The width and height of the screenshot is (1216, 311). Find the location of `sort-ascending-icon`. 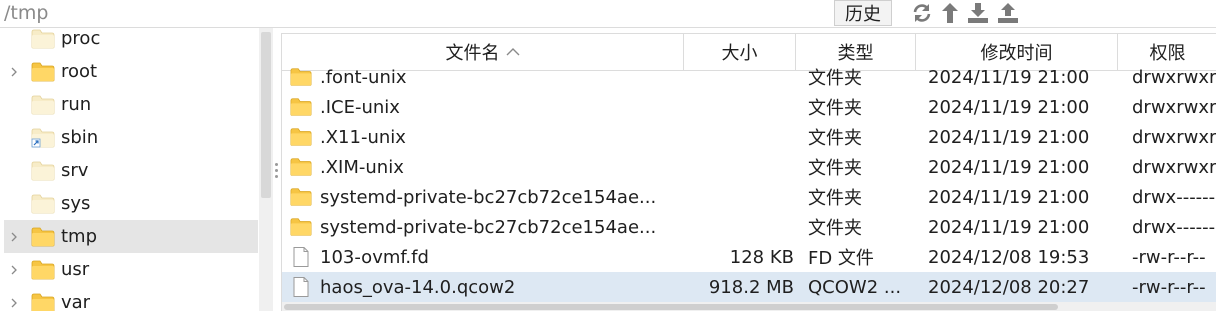

sort-ascending-icon is located at coordinates (513, 52).